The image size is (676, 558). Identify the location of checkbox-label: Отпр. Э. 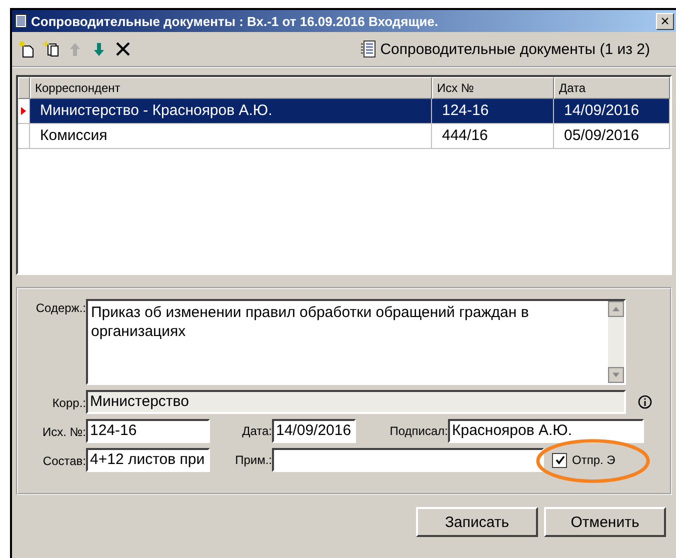
(594, 460).